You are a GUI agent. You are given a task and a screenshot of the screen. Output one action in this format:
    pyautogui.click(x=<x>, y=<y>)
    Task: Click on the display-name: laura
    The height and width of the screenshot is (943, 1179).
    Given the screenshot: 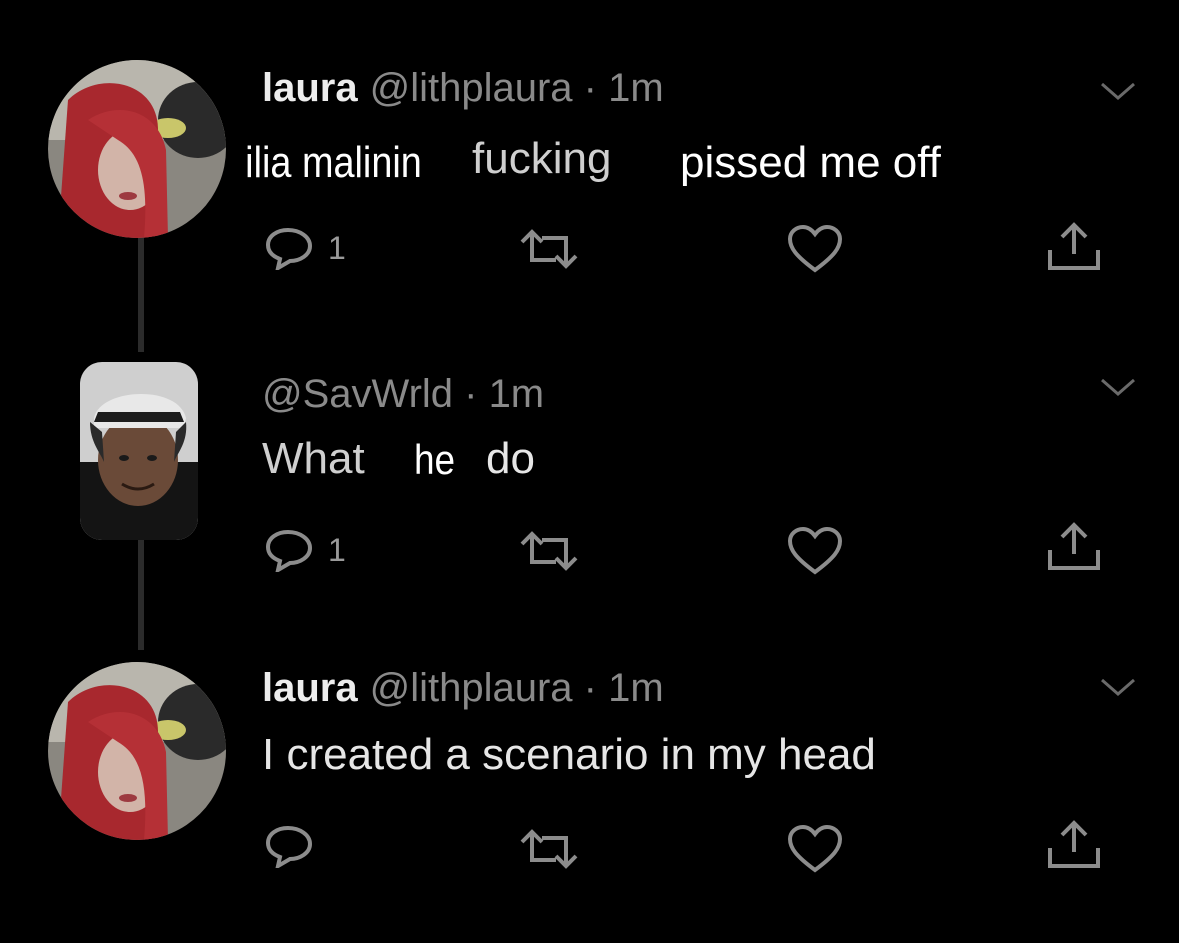 What is the action you would take?
    pyautogui.click(x=310, y=688)
    